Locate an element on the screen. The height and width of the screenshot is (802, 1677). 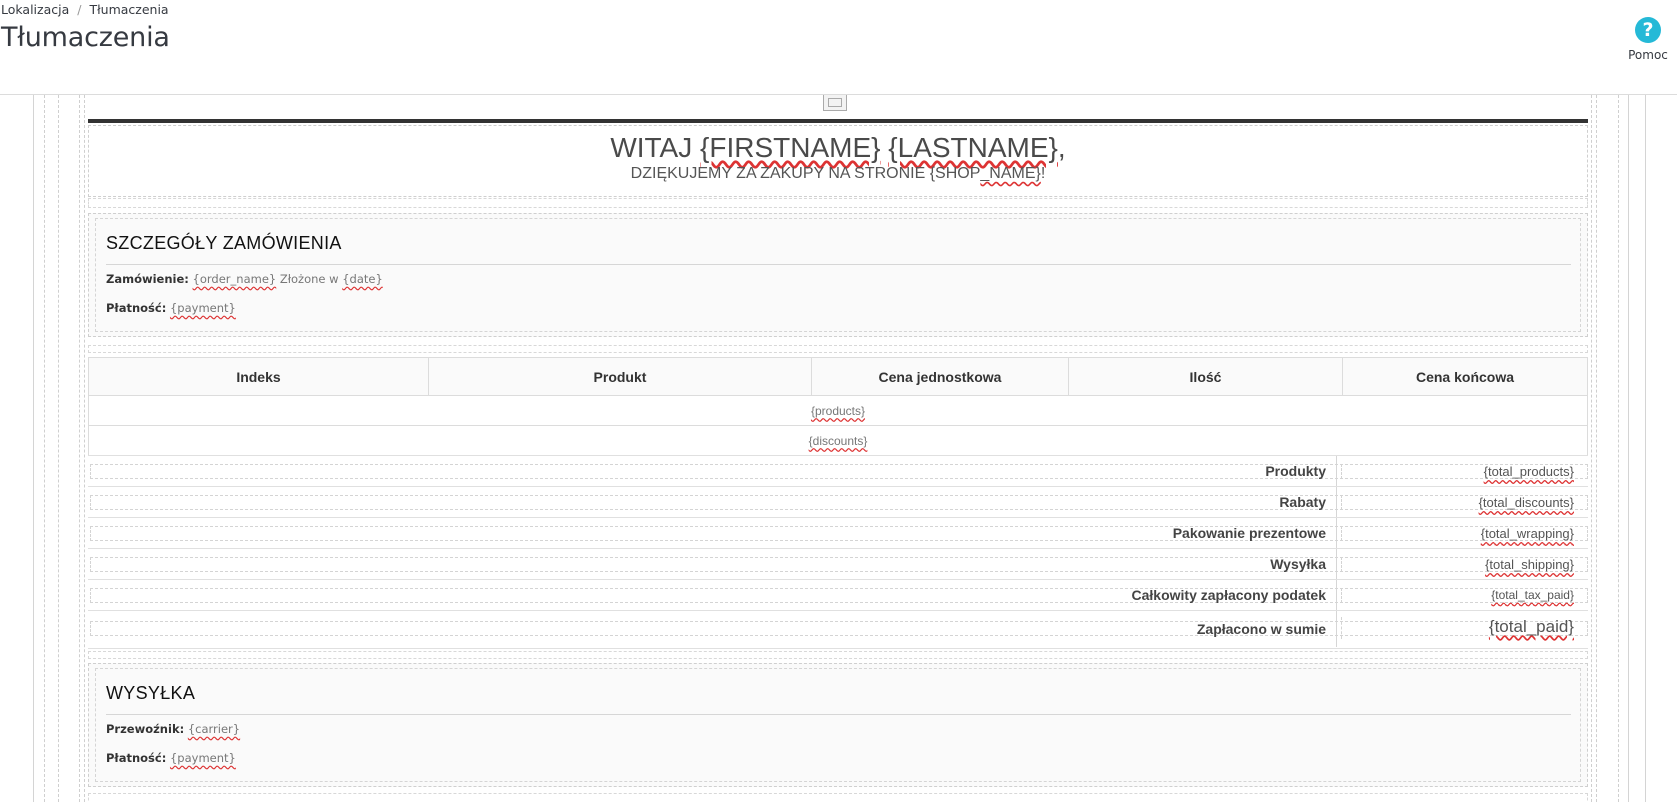
discounts-variable: {discounts} is located at coordinates (838, 440).